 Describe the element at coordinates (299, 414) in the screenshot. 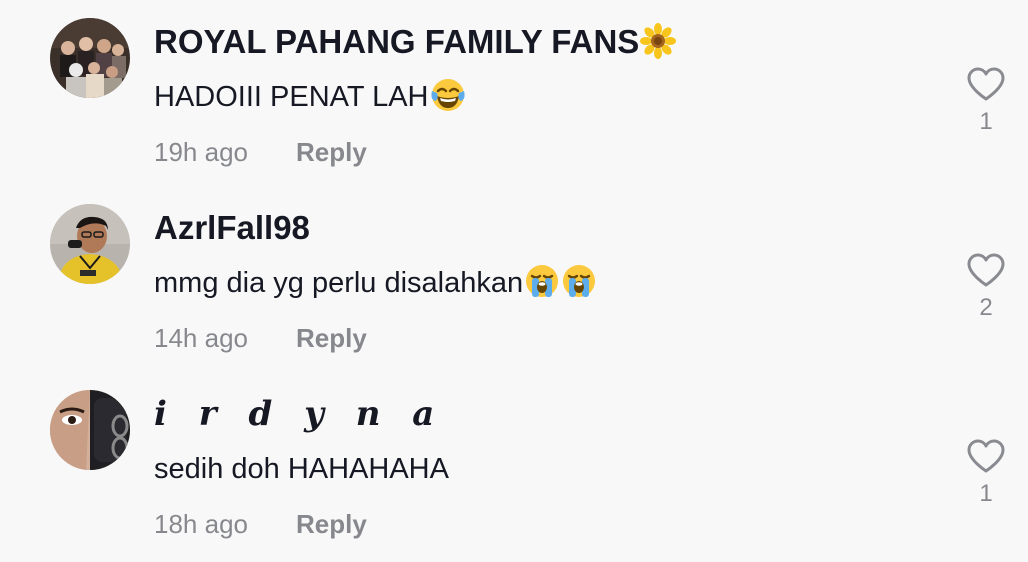

I see `comment-username: i r d y n a` at that location.